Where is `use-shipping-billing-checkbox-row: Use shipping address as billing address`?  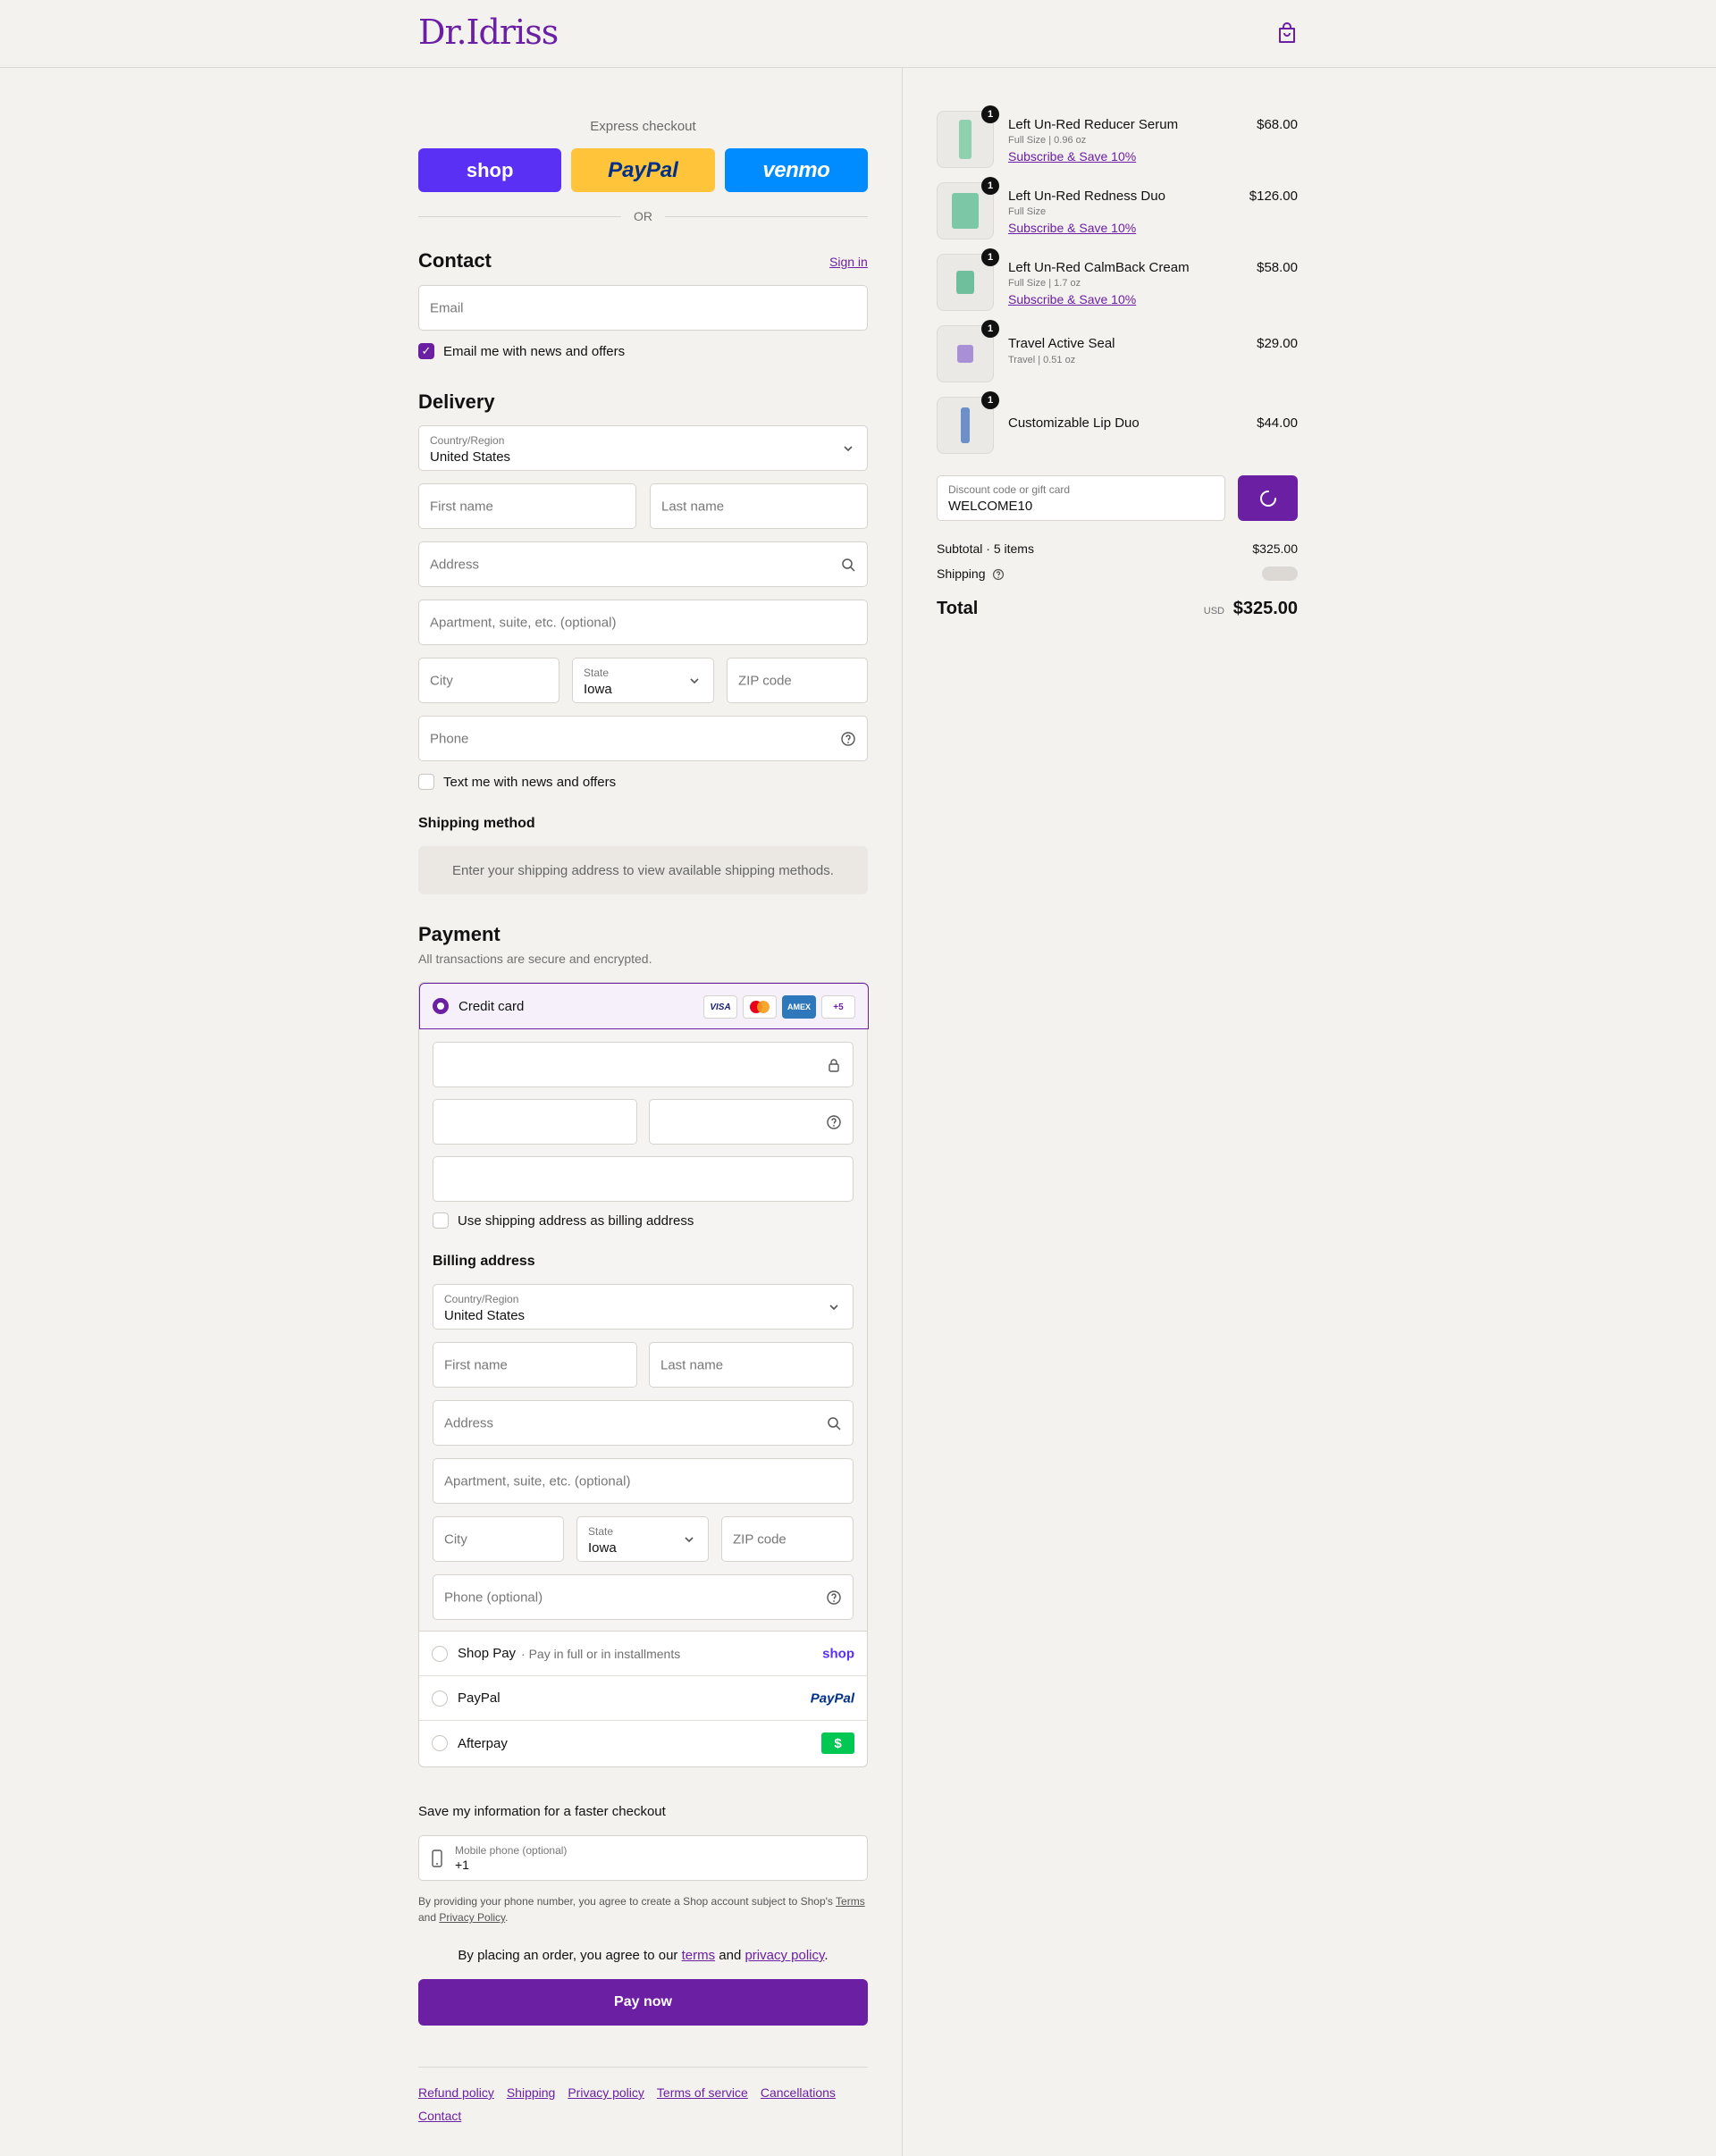 use-shipping-billing-checkbox-row: Use shipping address as billing address is located at coordinates (563, 1221).